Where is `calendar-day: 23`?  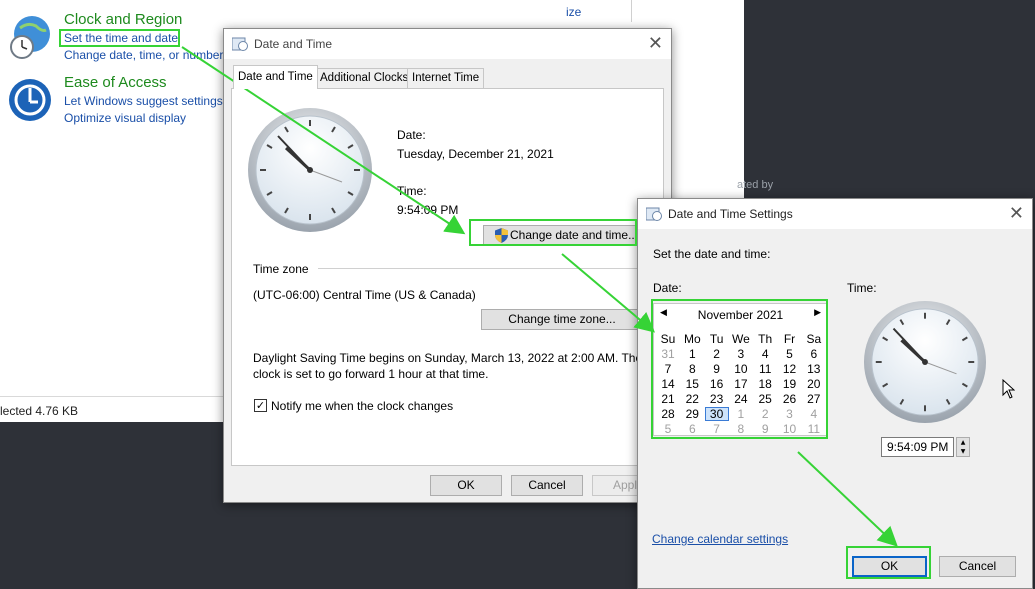 calendar-day: 23 is located at coordinates (717, 399).